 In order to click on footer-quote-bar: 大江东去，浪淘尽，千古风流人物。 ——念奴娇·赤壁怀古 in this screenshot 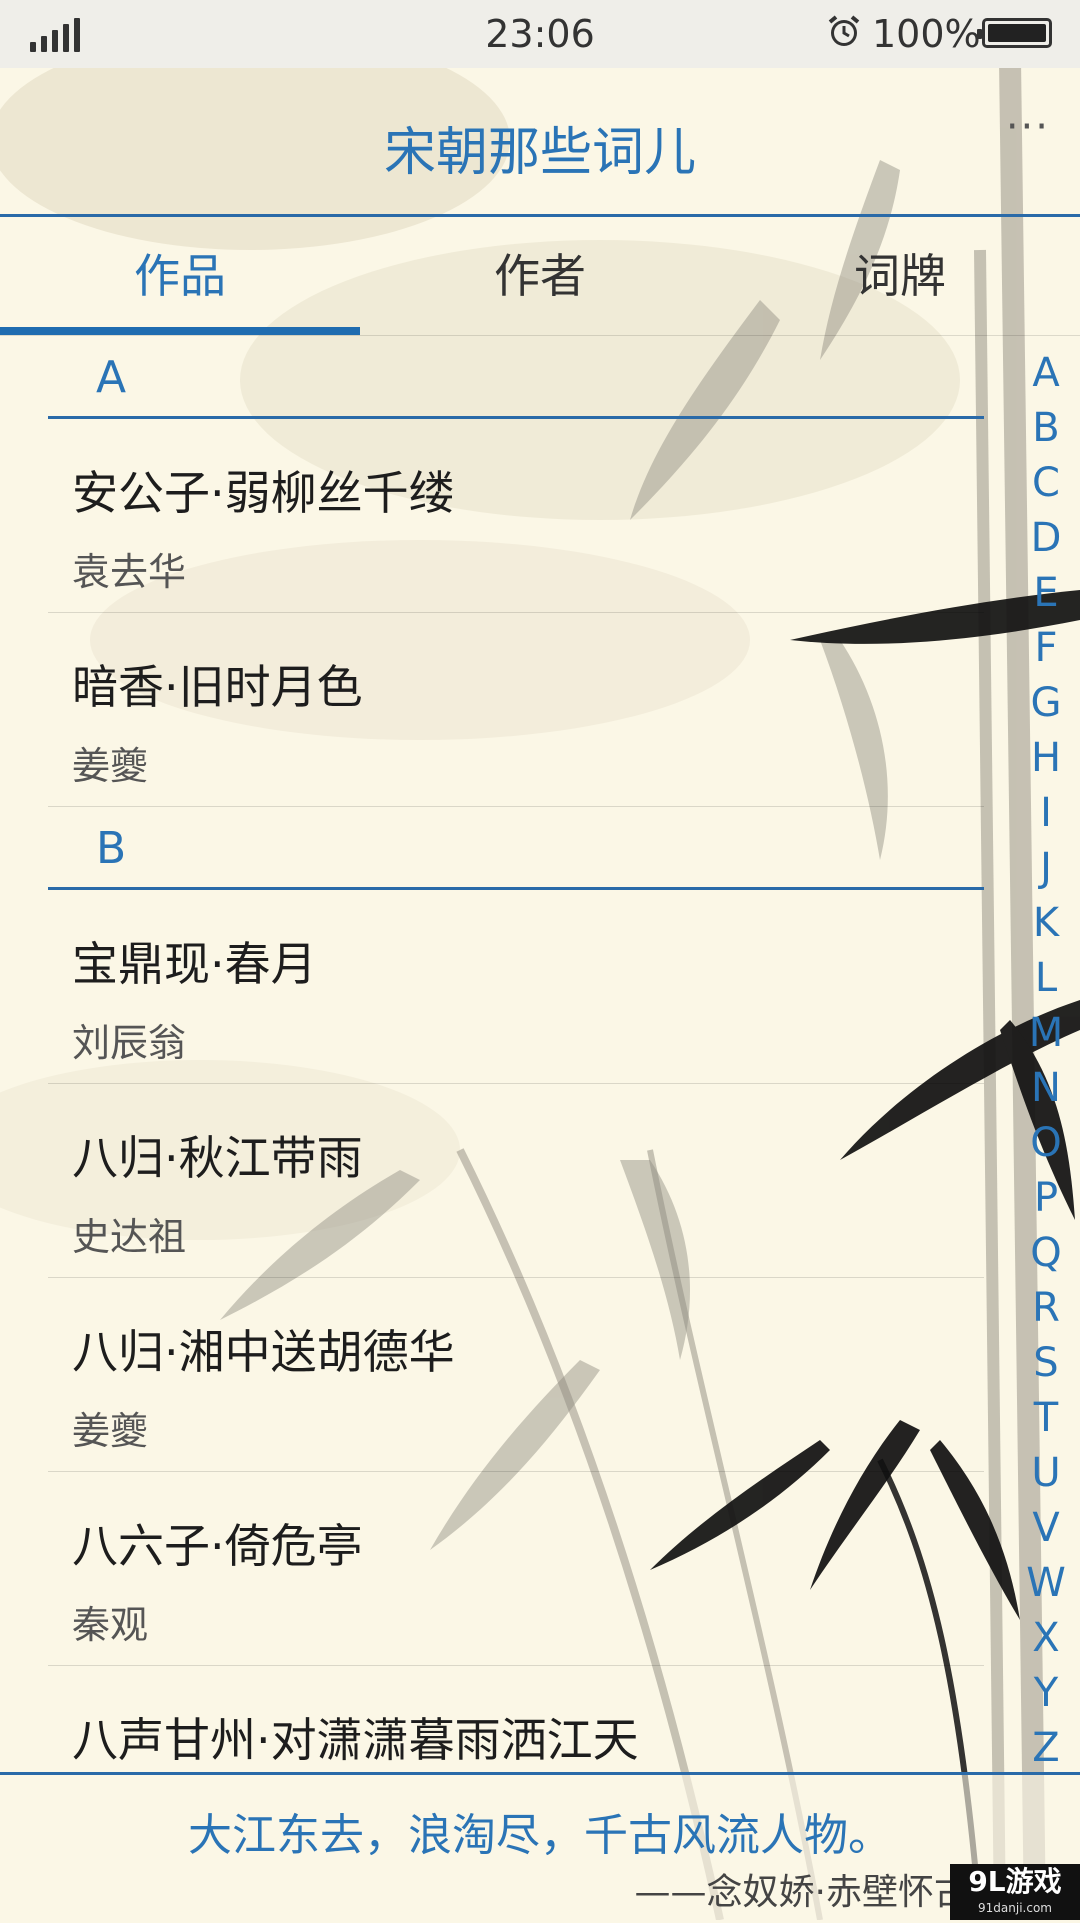, I will do `click(540, 1847)`.